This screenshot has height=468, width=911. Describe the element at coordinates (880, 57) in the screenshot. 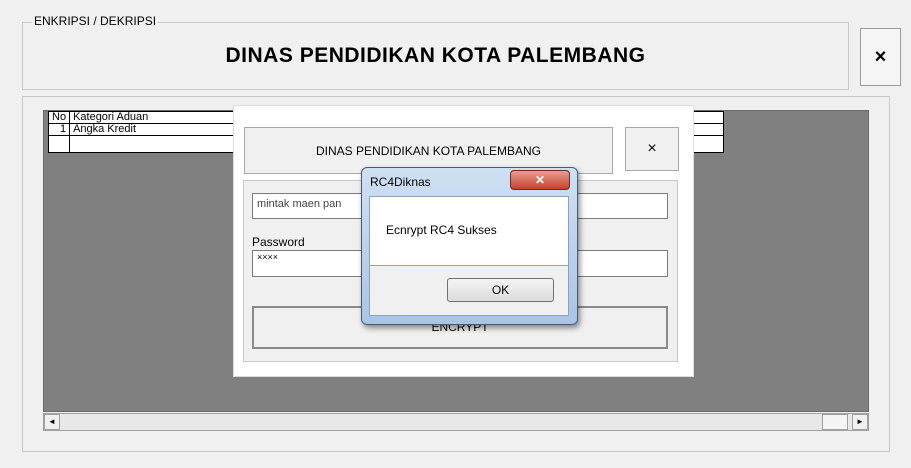

I see `main-close-button: ×` at that location.